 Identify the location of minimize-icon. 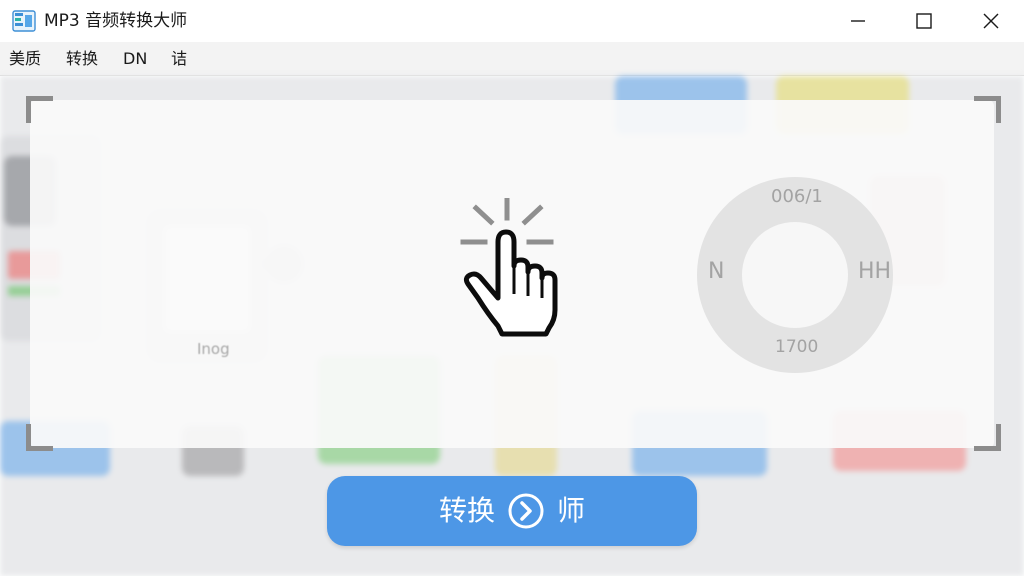
(858, 21).